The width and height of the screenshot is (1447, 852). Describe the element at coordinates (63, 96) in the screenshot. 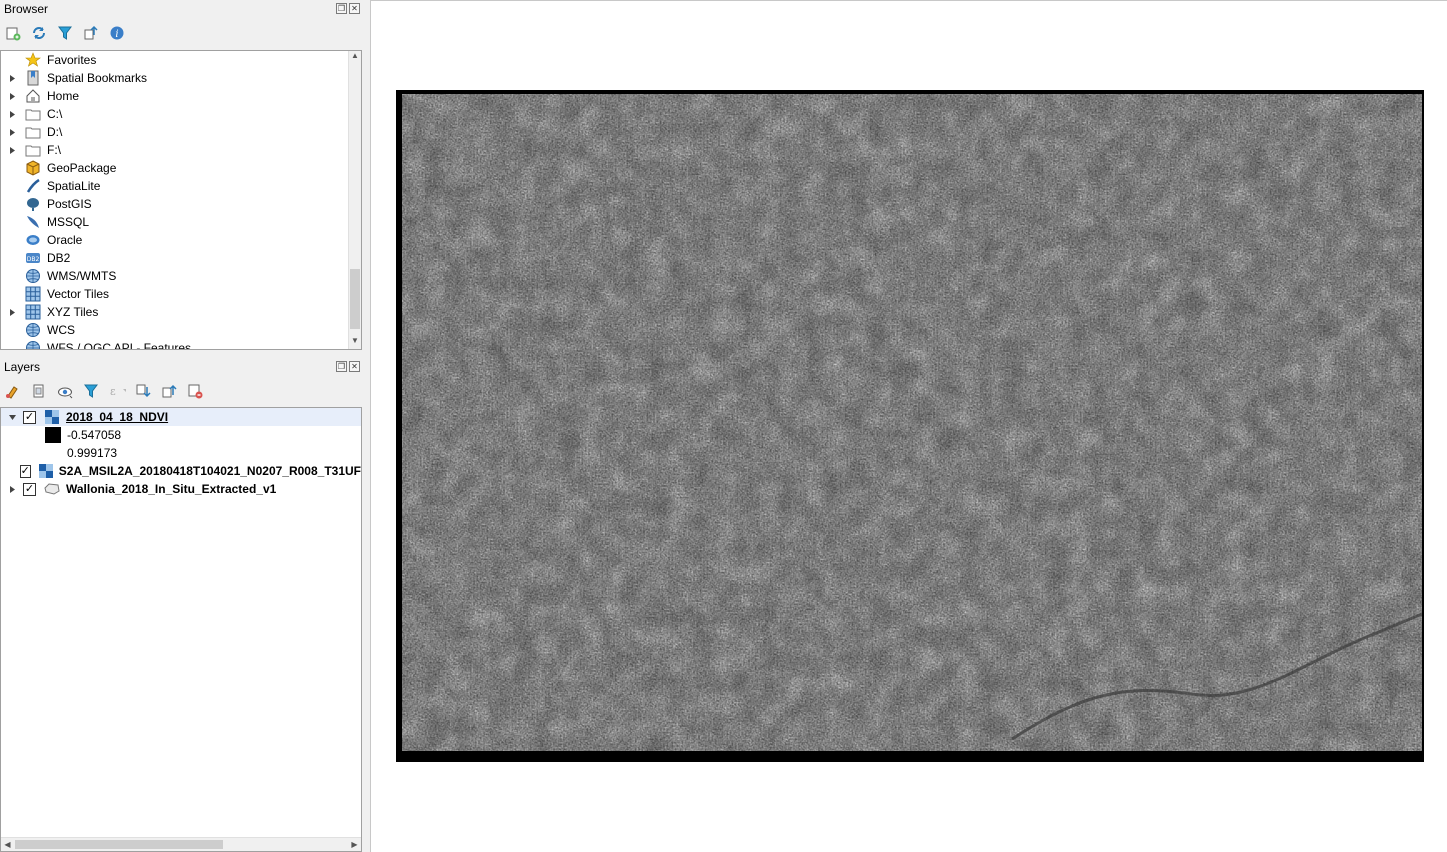

I see `browser-item-label: Home` at that location.